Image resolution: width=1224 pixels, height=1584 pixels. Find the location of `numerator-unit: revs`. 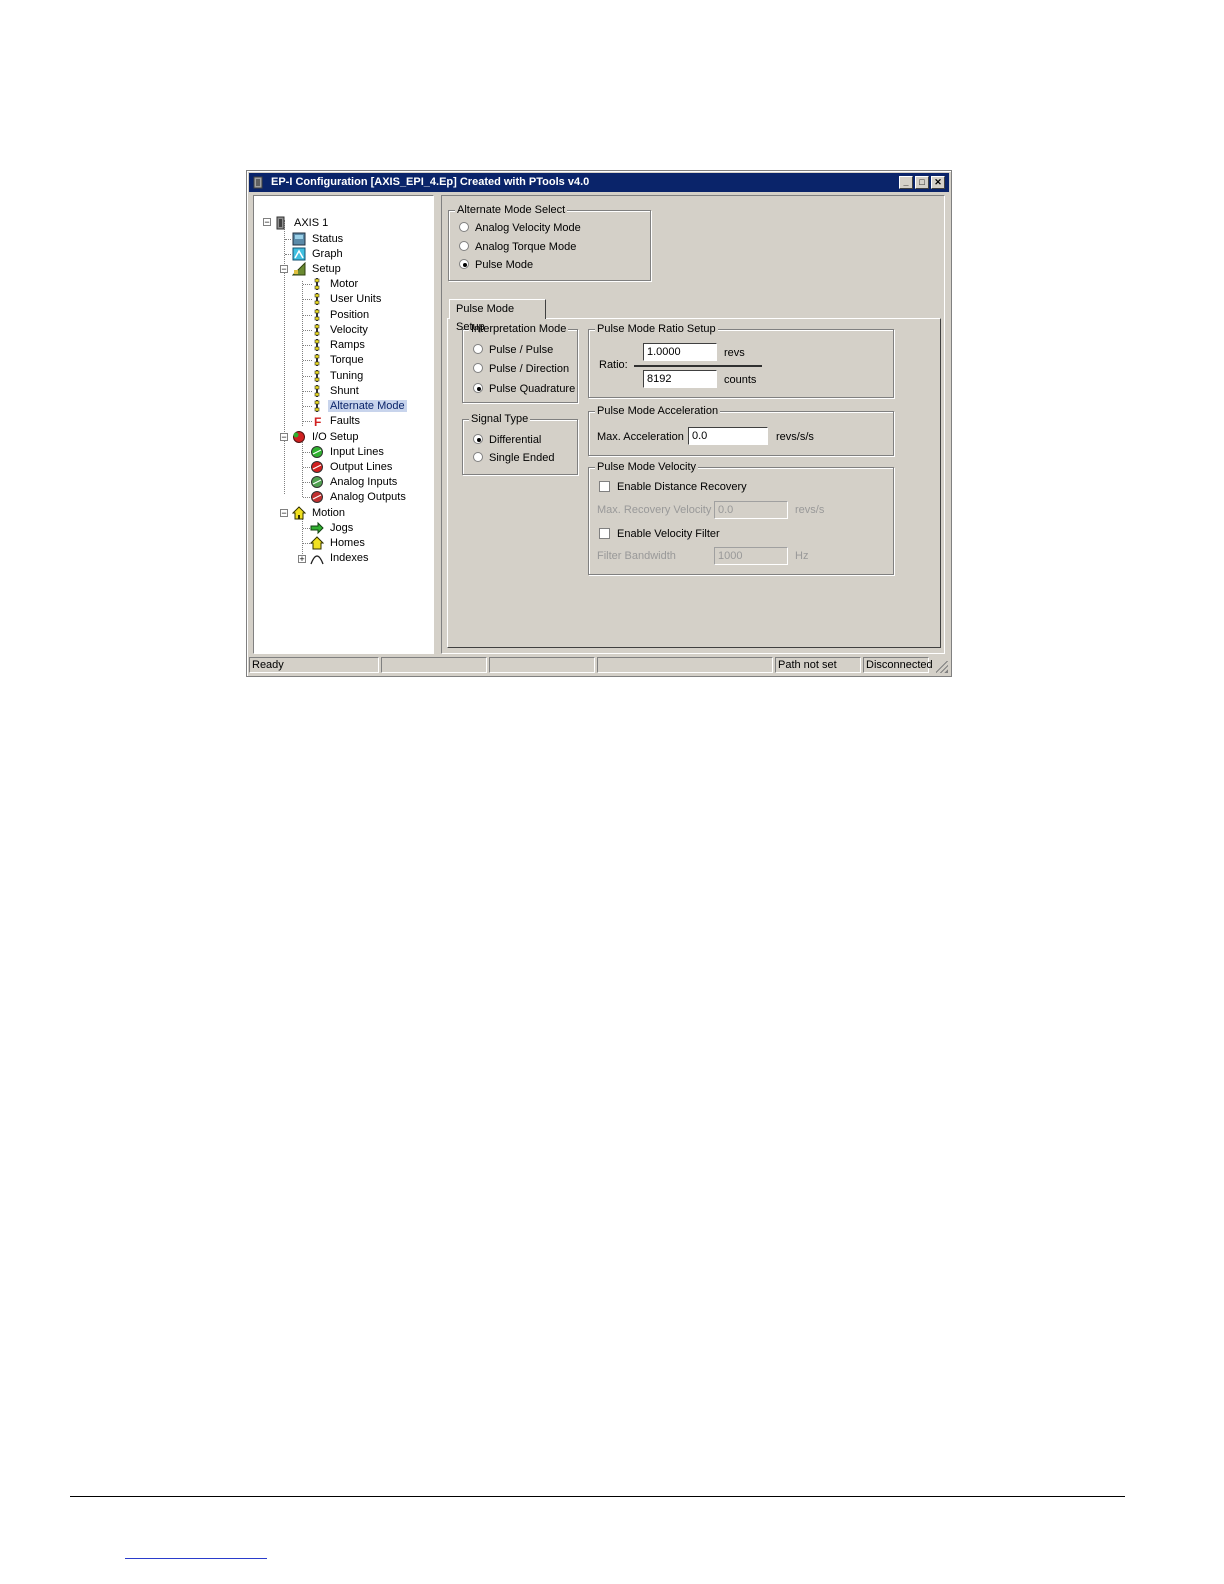

numerator-unit: revs is located at coordinates (734, 353).